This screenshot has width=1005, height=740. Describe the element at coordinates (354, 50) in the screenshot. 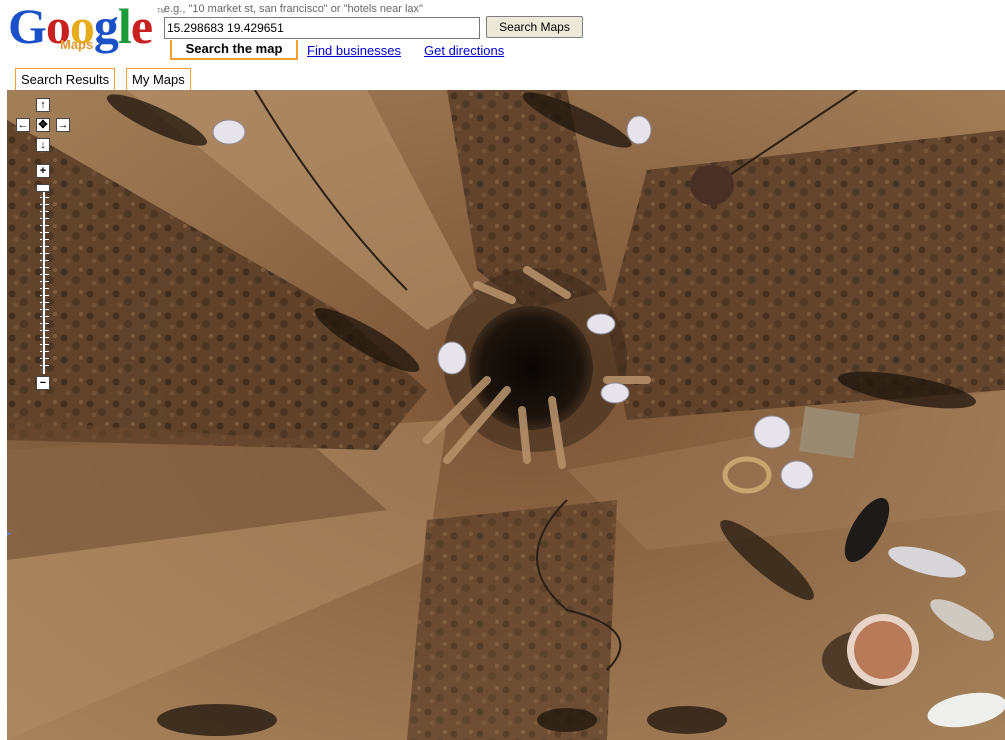

I see `tab-find-businesses: Find businesses` at that location.